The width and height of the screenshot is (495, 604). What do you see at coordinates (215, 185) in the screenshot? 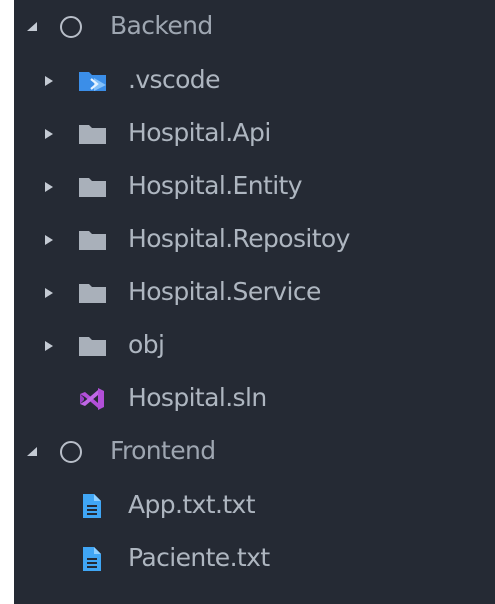
I see `tree-item-label: Hospital.Entity` at bounding box center [215, 185].